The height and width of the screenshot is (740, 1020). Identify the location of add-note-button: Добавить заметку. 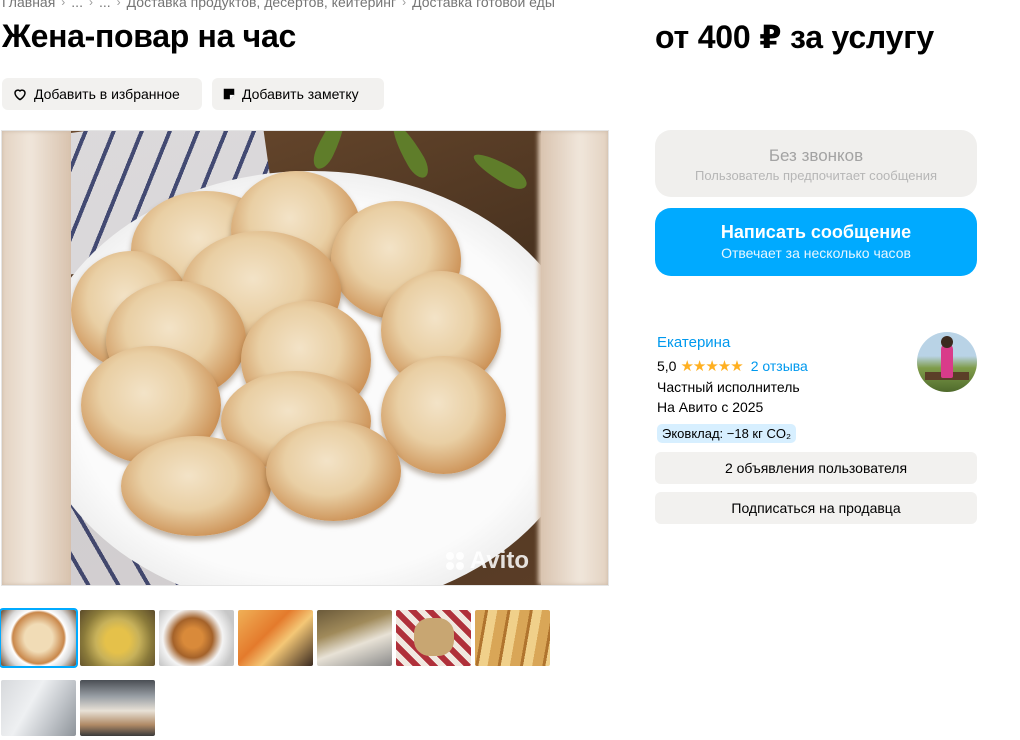
(298, 94).